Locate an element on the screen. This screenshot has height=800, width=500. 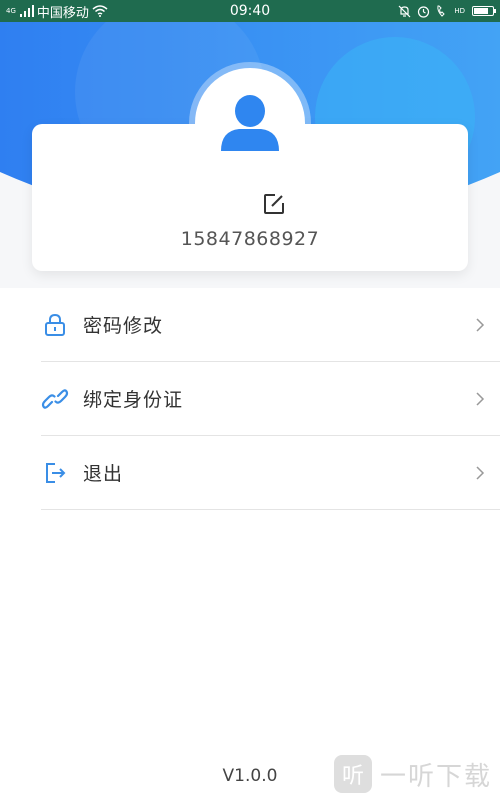
status-time: 09:40 is located at coordinates (250, 11).